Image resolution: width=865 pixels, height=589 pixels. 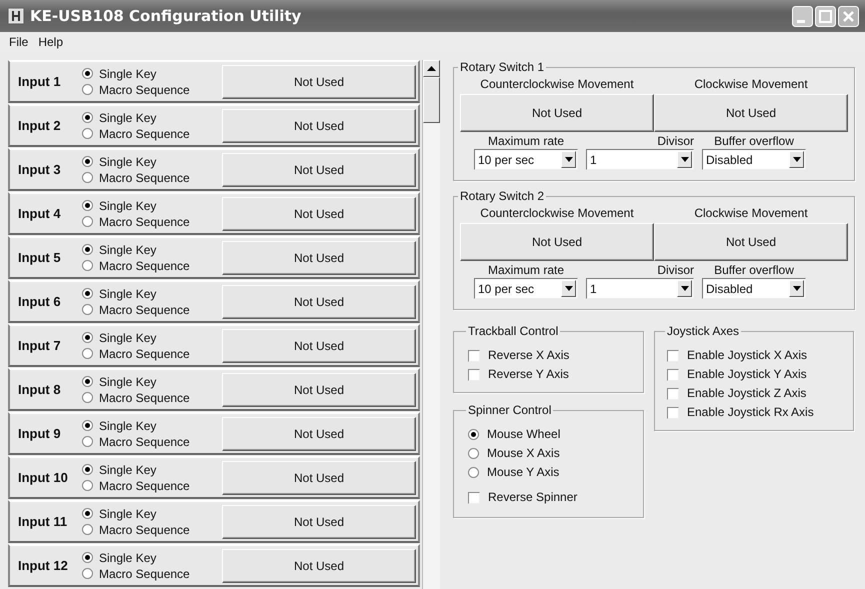 What do you see at coordinates (19, 42) in the screenshot?
I see `menu-item: File` at bounding box center [19, 42].